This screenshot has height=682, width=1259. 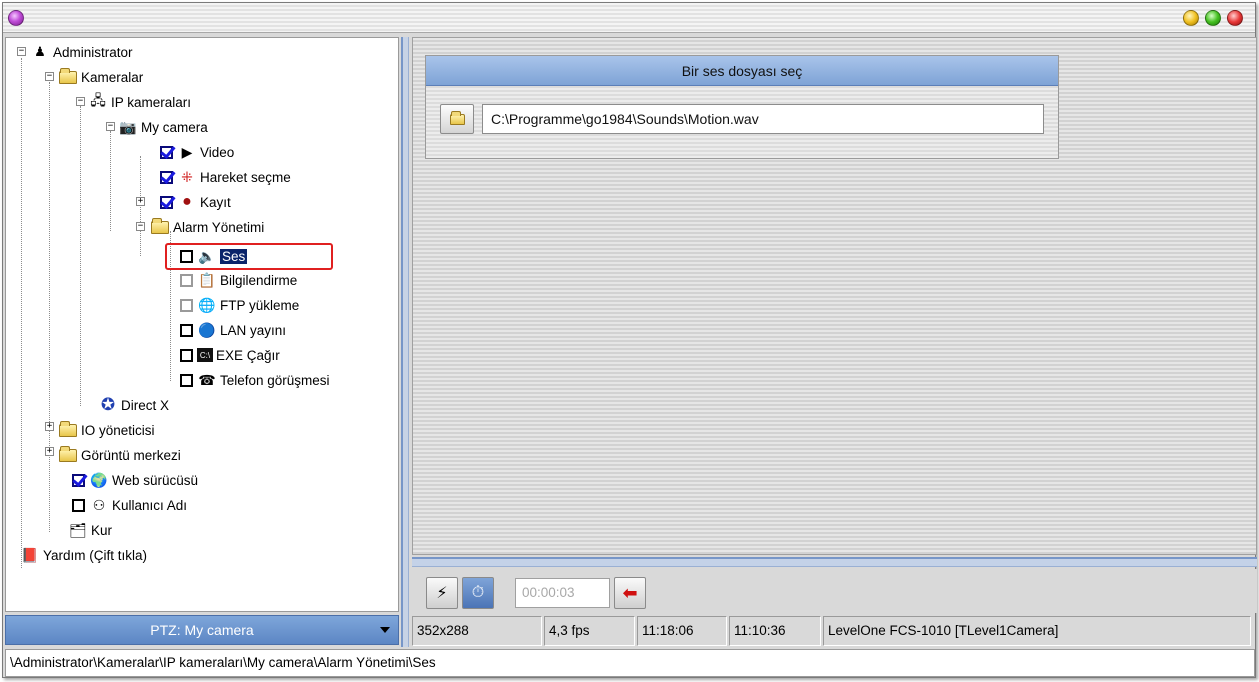 What do you see at coordinates (442, 593) in the screenshot?
I see `alarm-trigger-button: ⚡` at bounding box center [442, 593].